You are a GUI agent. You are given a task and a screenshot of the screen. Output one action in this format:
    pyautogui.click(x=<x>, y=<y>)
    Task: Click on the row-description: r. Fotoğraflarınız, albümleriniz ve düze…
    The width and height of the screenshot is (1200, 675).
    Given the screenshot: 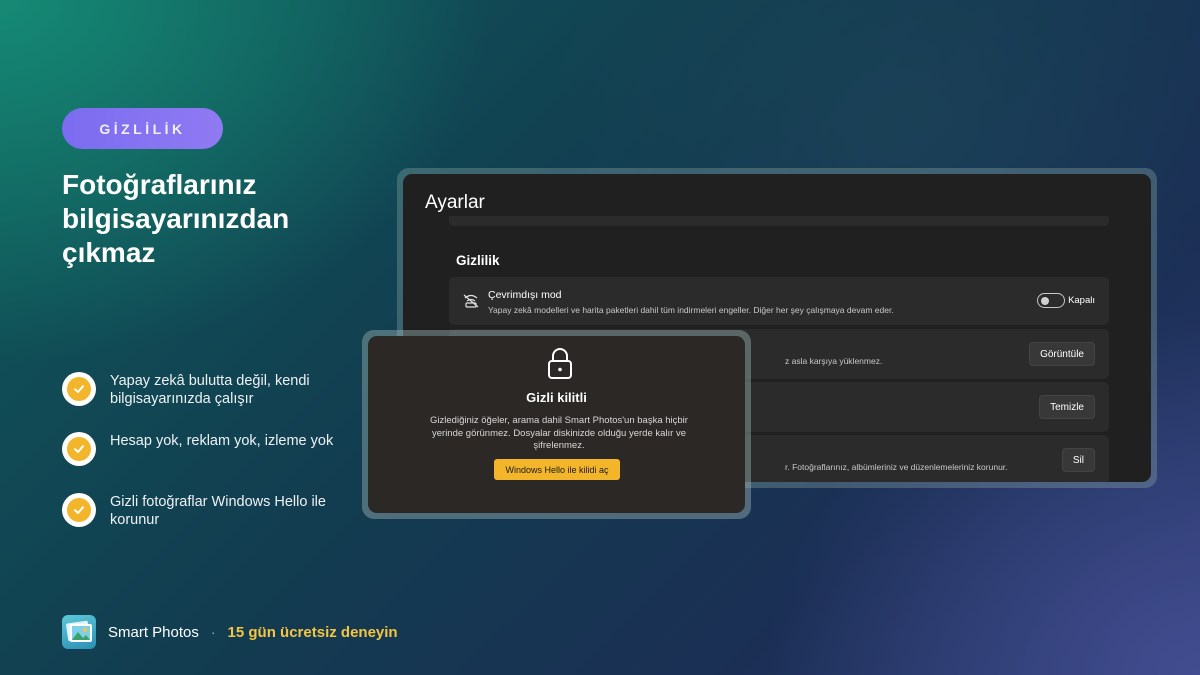 What is the action you would take?
    pyautogui.click(x=896, y=467)
    